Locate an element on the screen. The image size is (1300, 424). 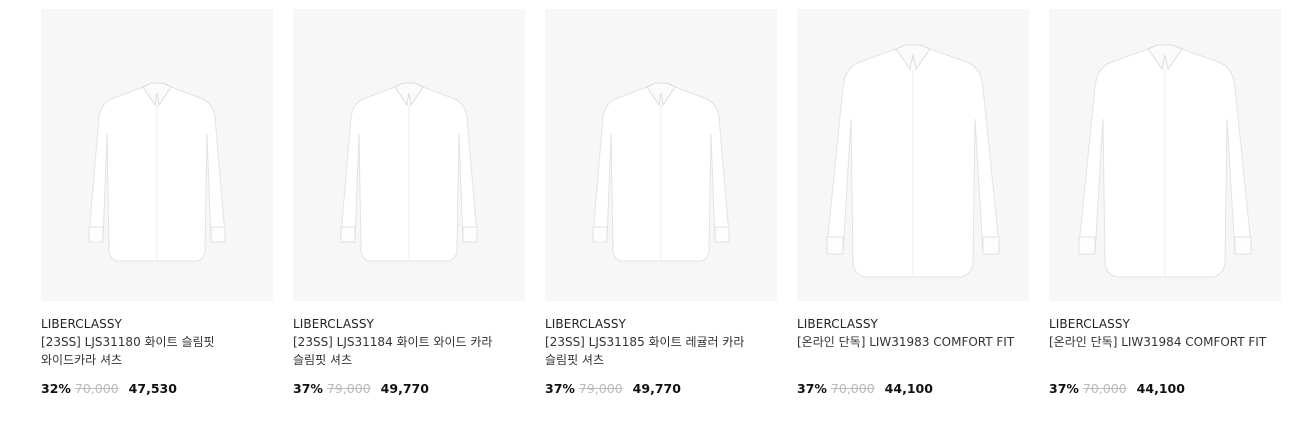
product-name: [23SS] LJS31184 화이트 와이드 카라 슬림핏 셔츠 is located at coordinates (409, 351).